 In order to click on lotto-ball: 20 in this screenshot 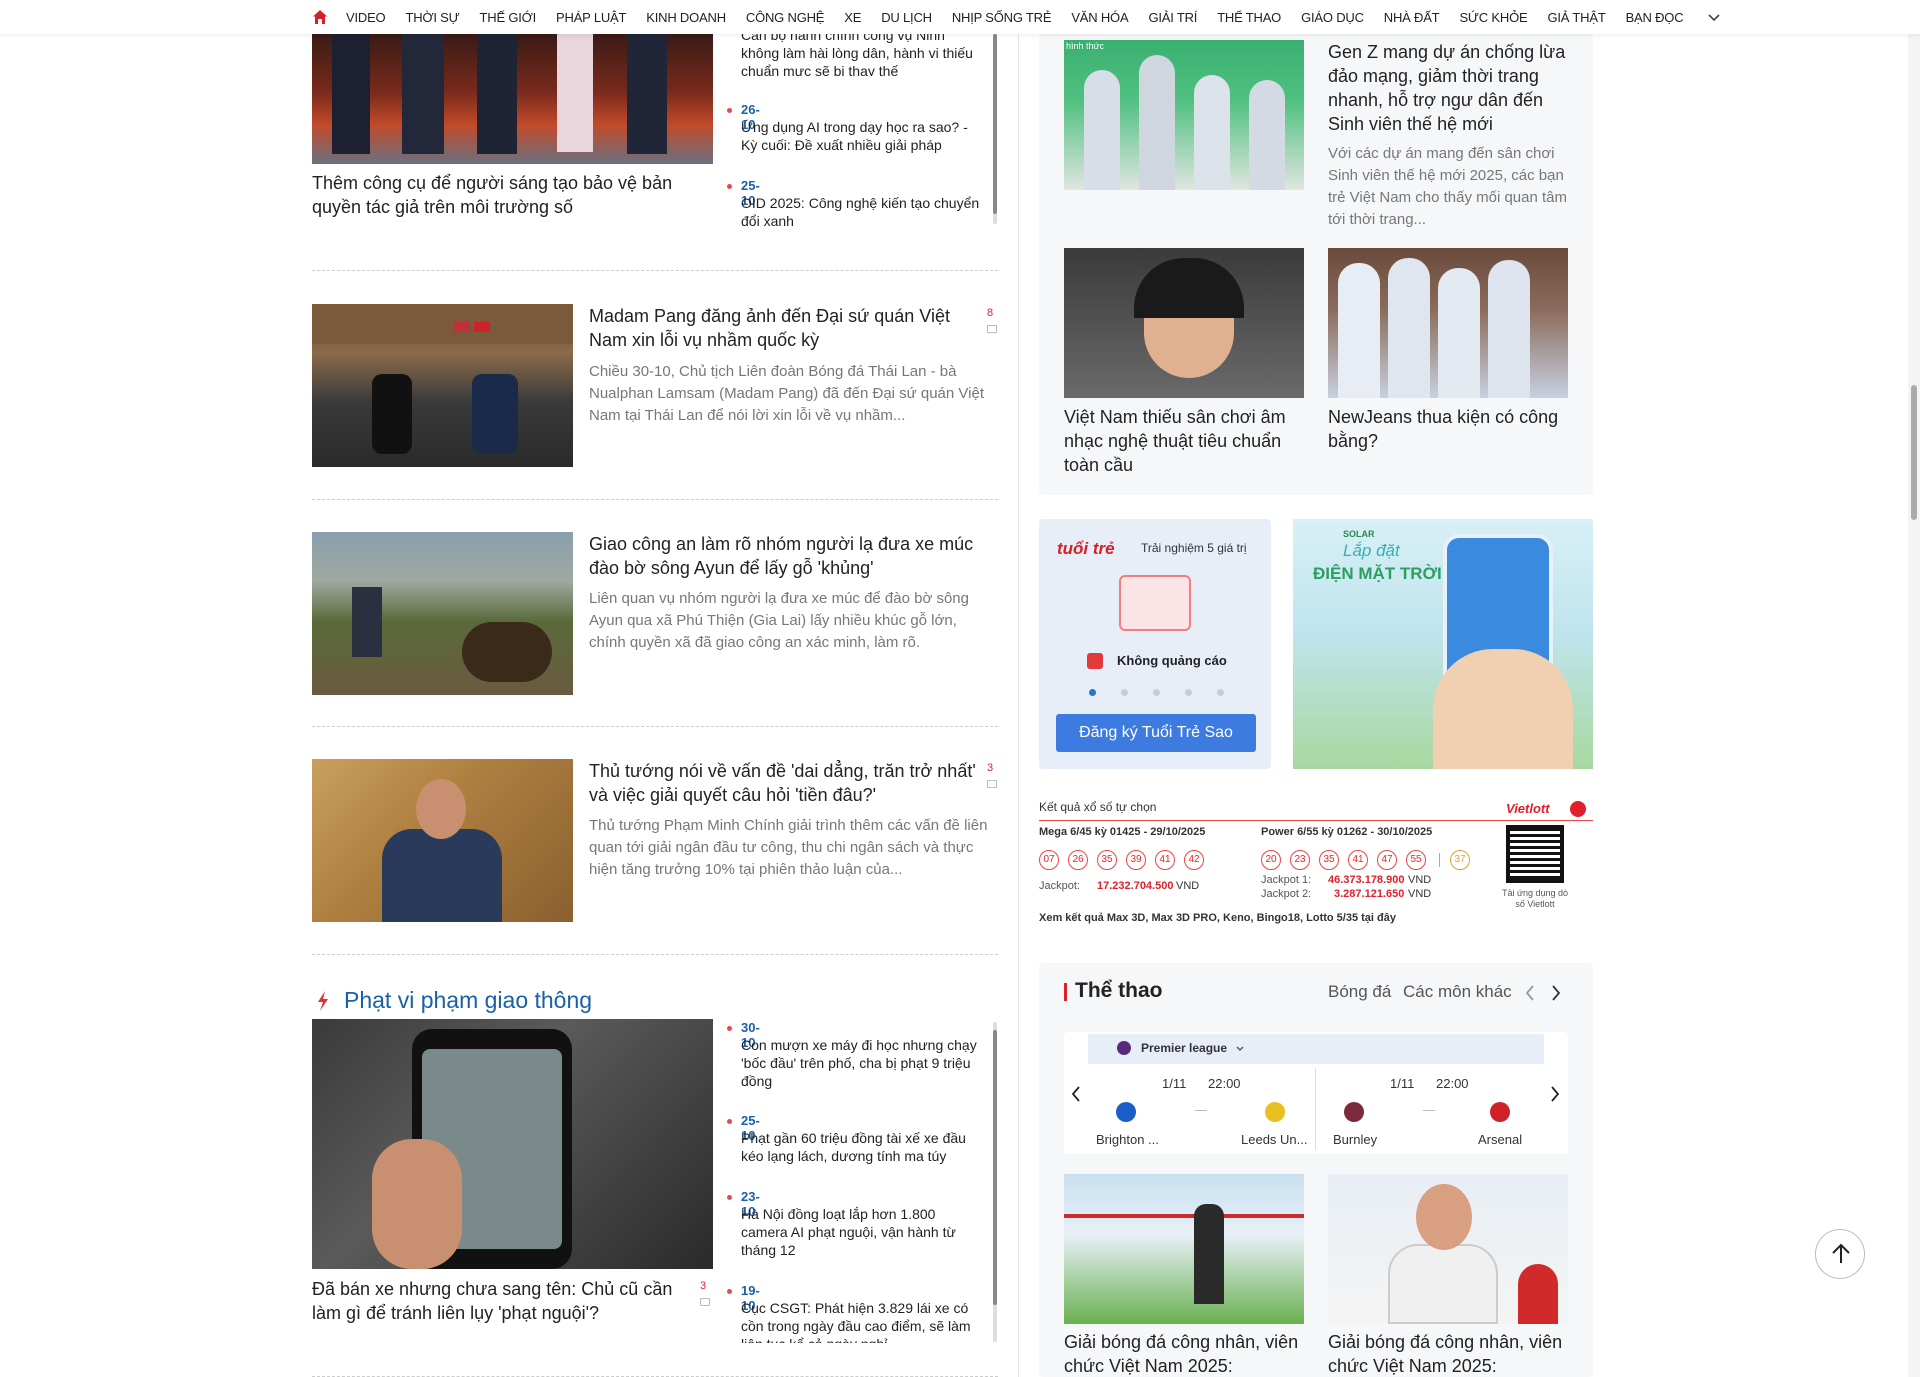, I will do `click(1271, 860)`.